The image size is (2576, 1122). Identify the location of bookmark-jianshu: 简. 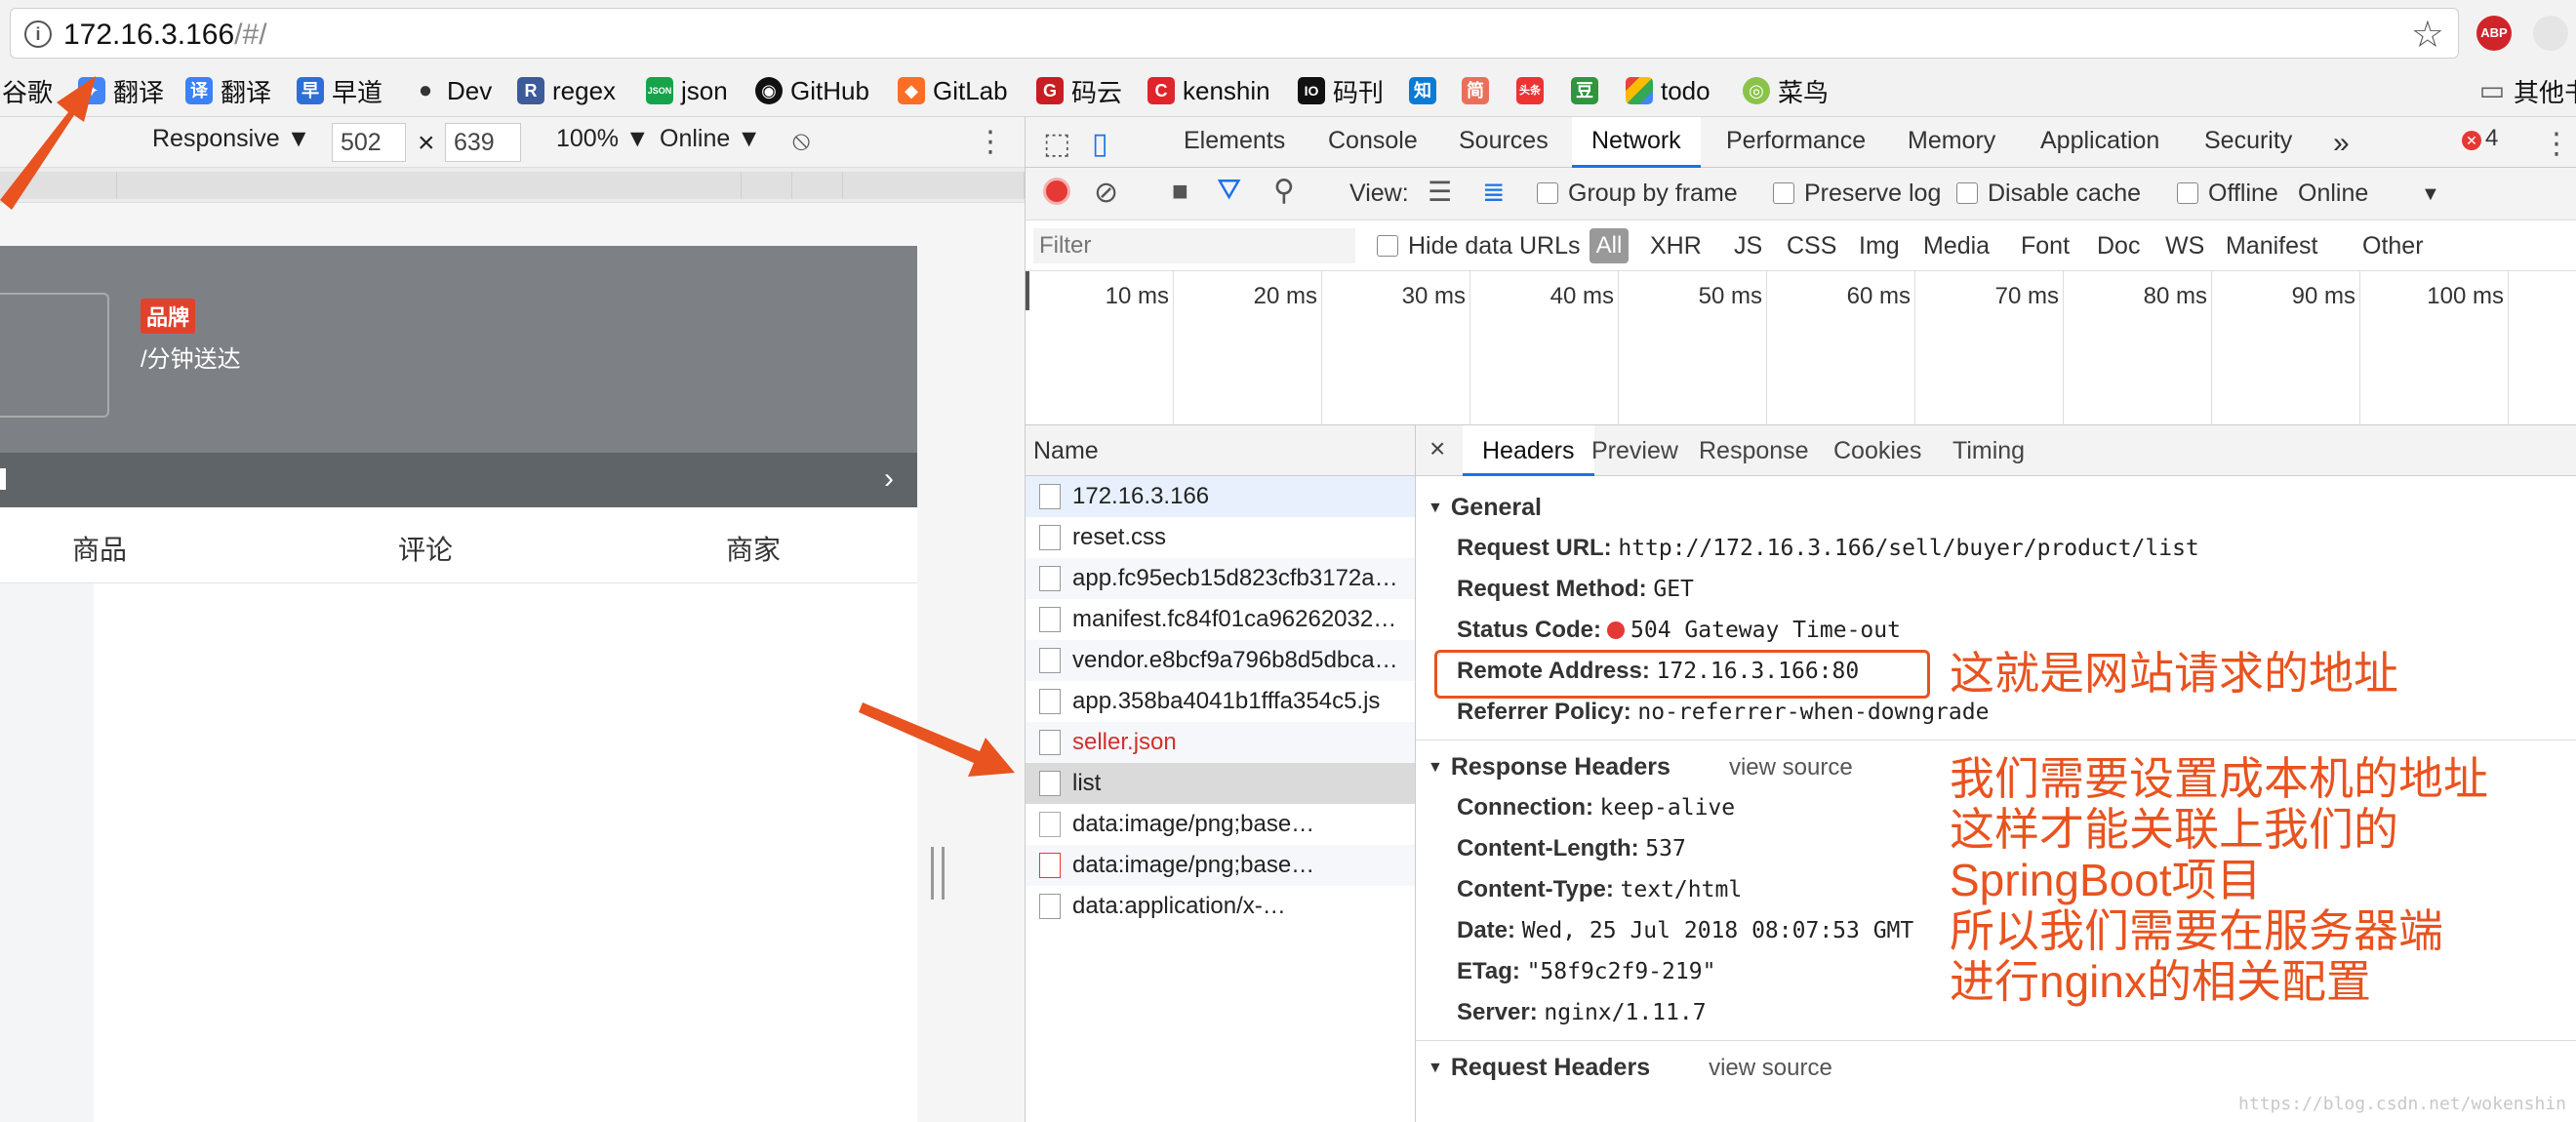
(1479, 90).